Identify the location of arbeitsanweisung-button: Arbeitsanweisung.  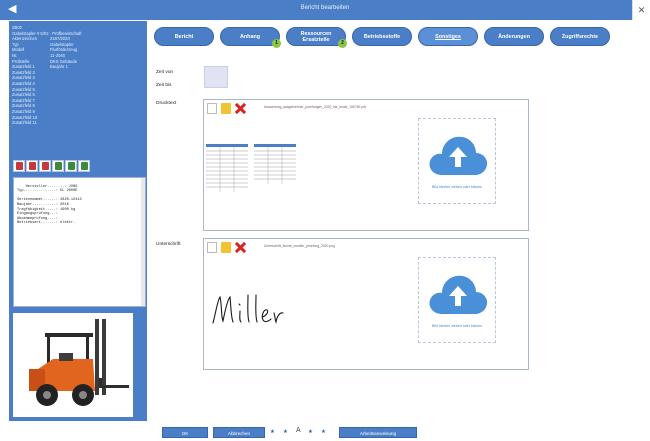
(378, 432).